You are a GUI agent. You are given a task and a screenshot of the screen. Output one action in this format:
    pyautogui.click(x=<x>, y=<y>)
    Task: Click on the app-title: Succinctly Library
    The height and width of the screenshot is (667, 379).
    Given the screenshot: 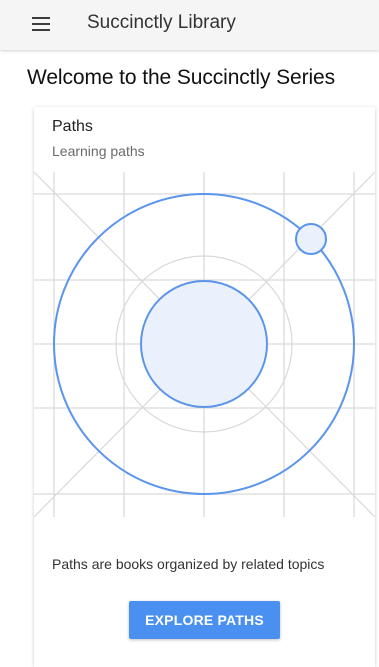 What is the action you would take?
    pyautogui.click(x=161, y=22)
    